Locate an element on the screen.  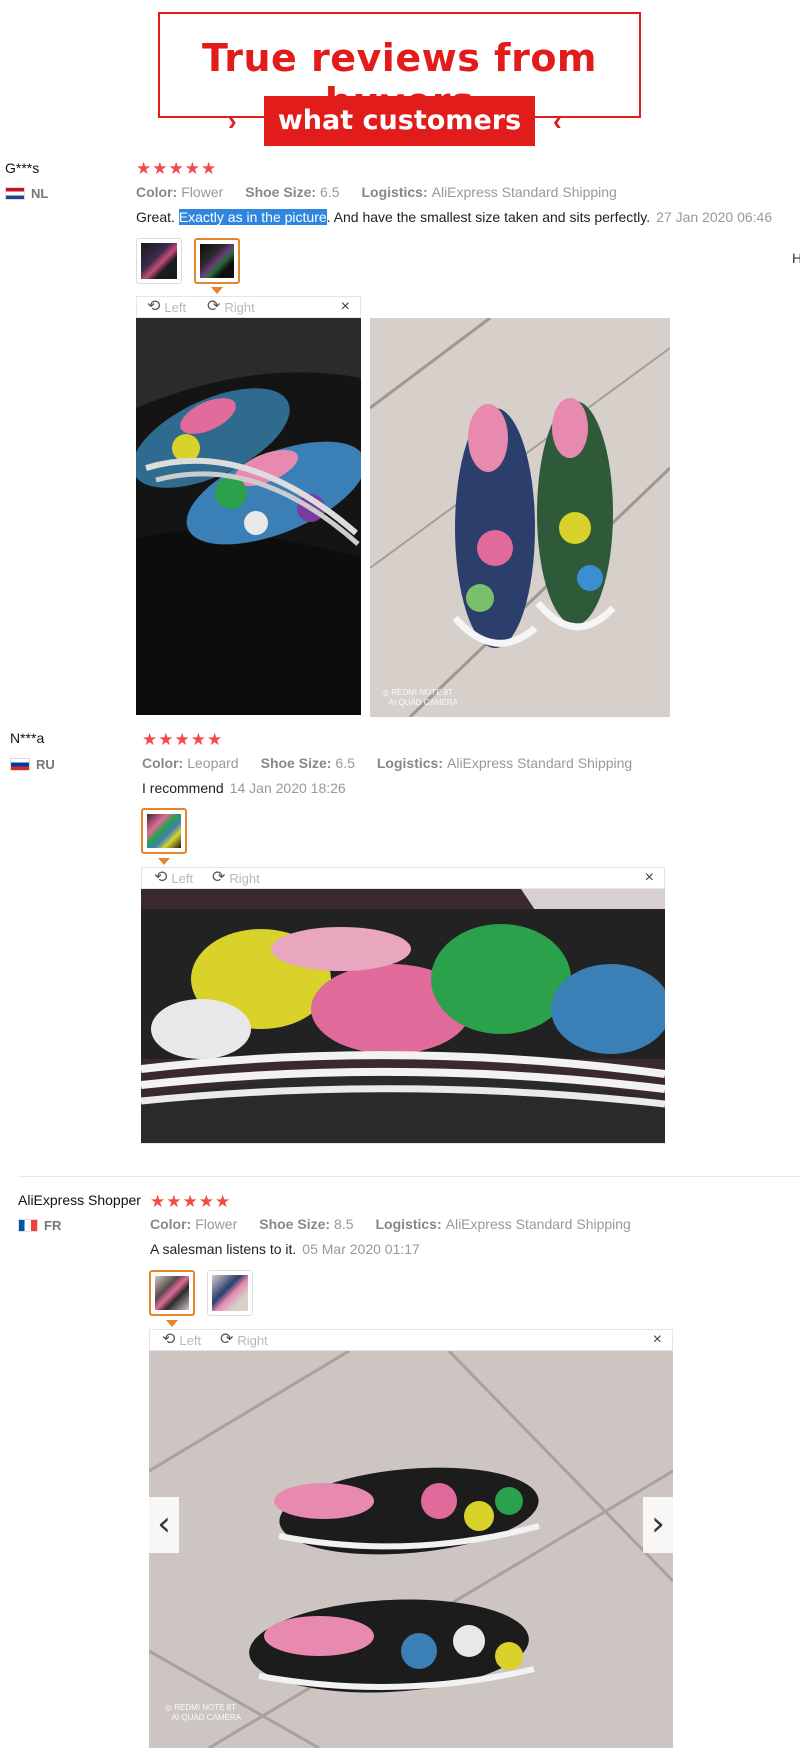
banner-subtitle: what customers say is located at coordinates (399, 141).